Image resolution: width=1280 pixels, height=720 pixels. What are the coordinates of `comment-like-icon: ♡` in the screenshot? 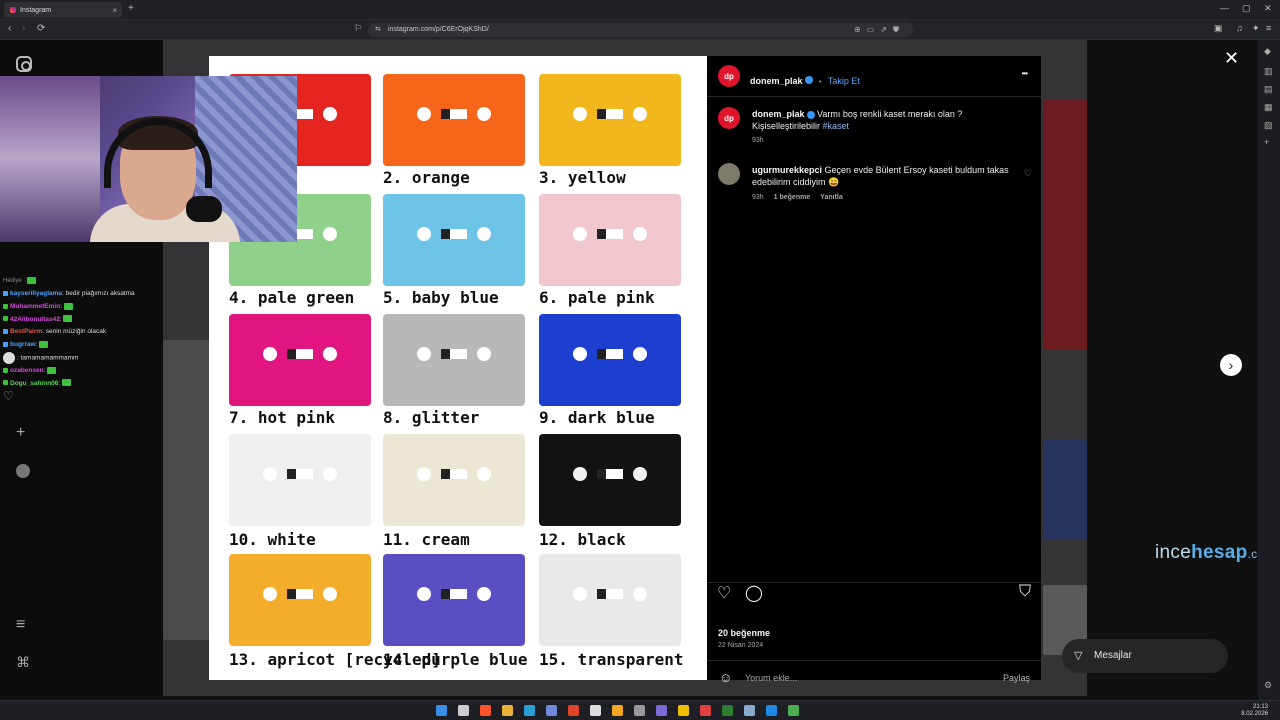 It's located at (1028, 173).